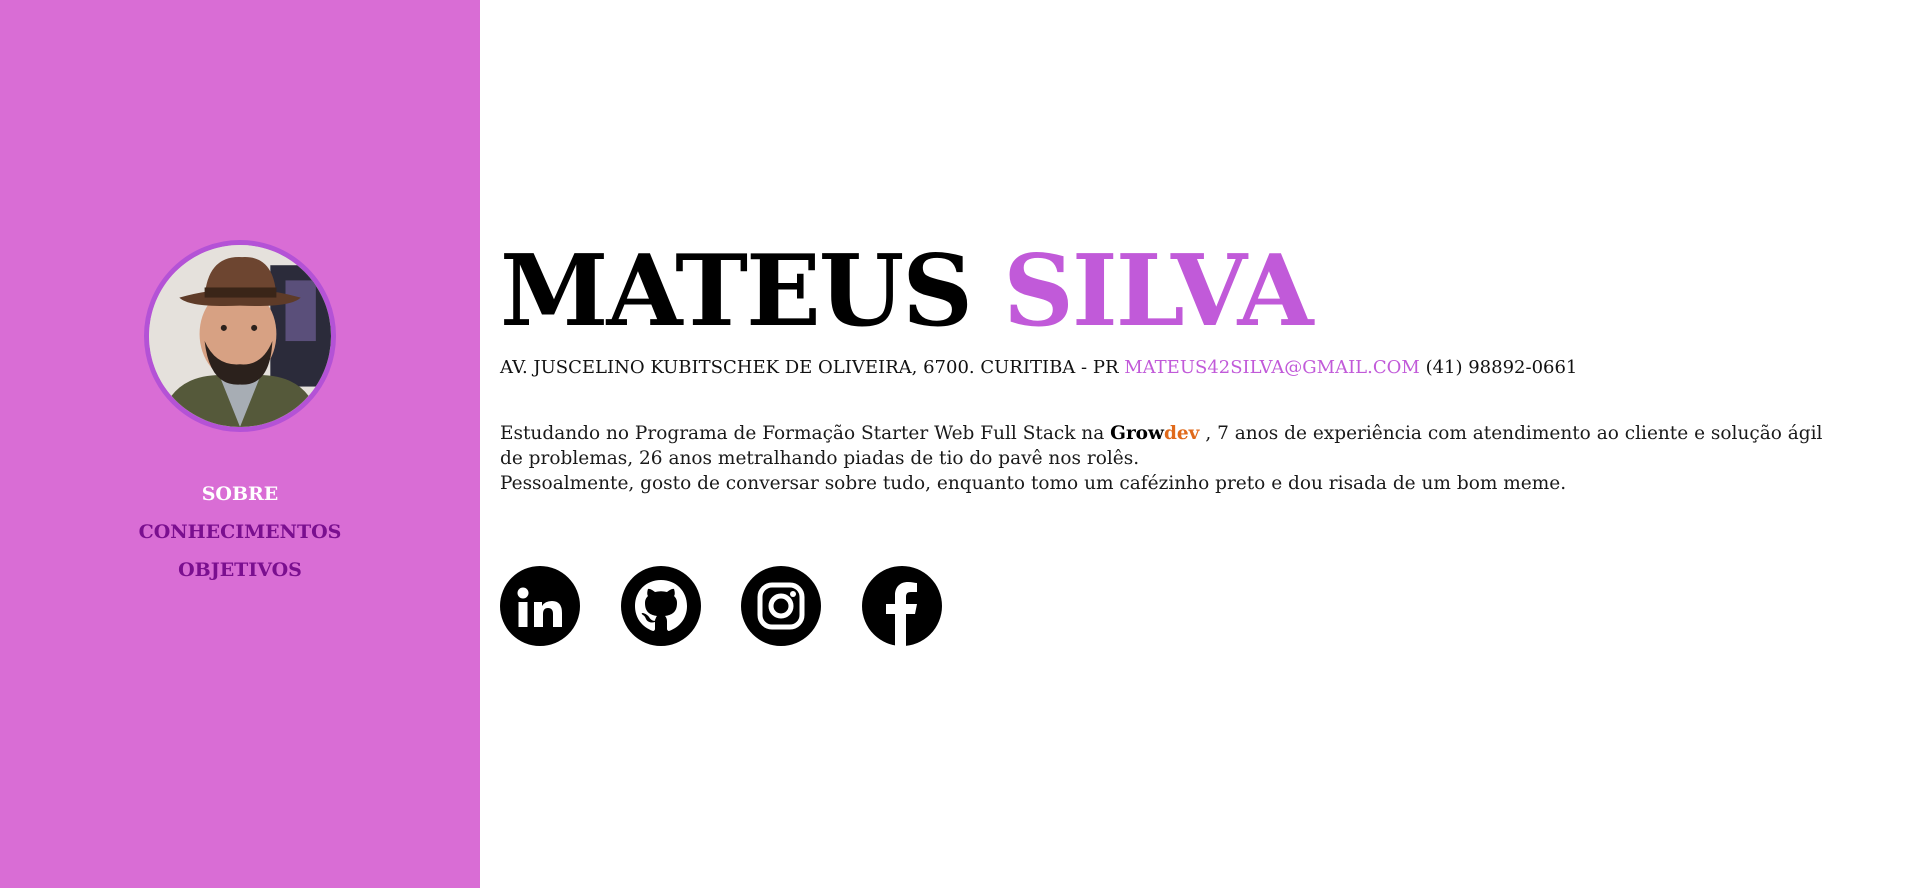 This screenshot has height=888, width=1913. What do you see at coordinates (1158, 291) in the screenshot?
I see `last-name: SILVA` at bounding box center [1158, 291].